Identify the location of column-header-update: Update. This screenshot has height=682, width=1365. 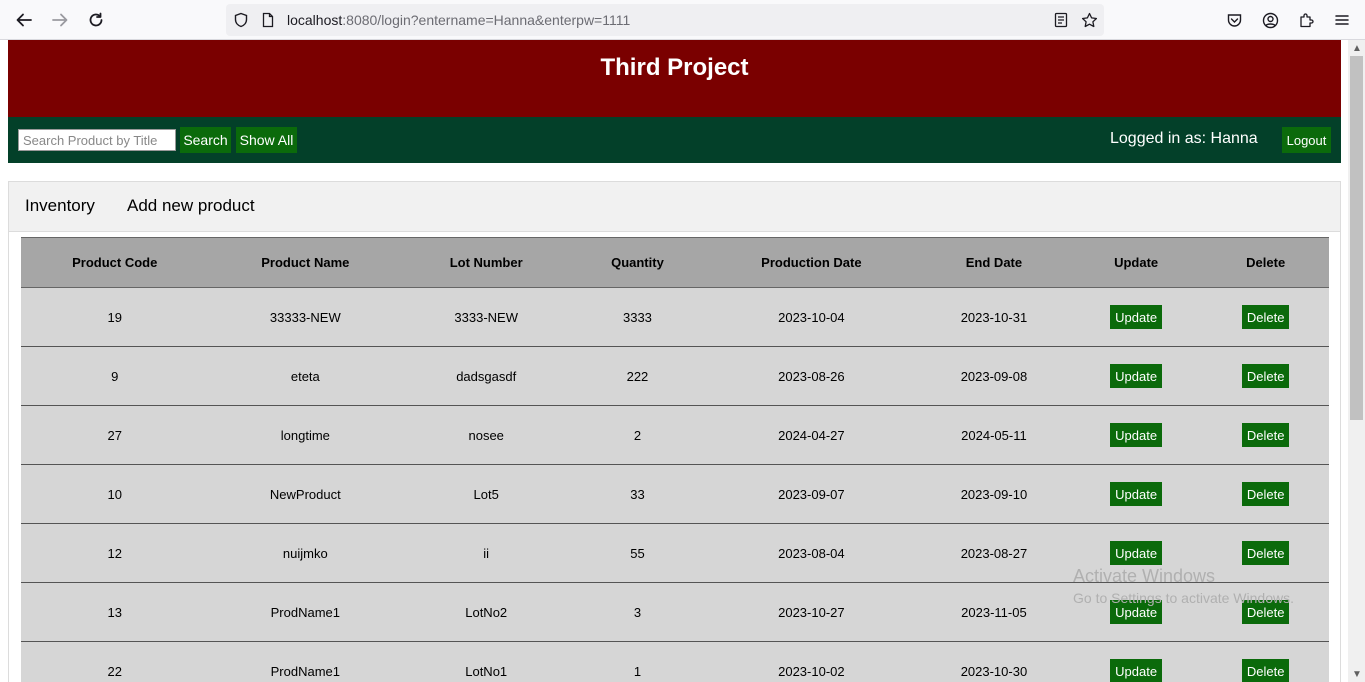
(1136, 262).